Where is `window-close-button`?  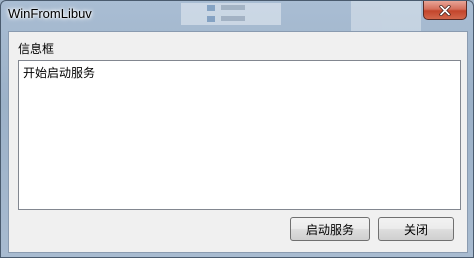
window-close-button is located at coordinates (445, 10).